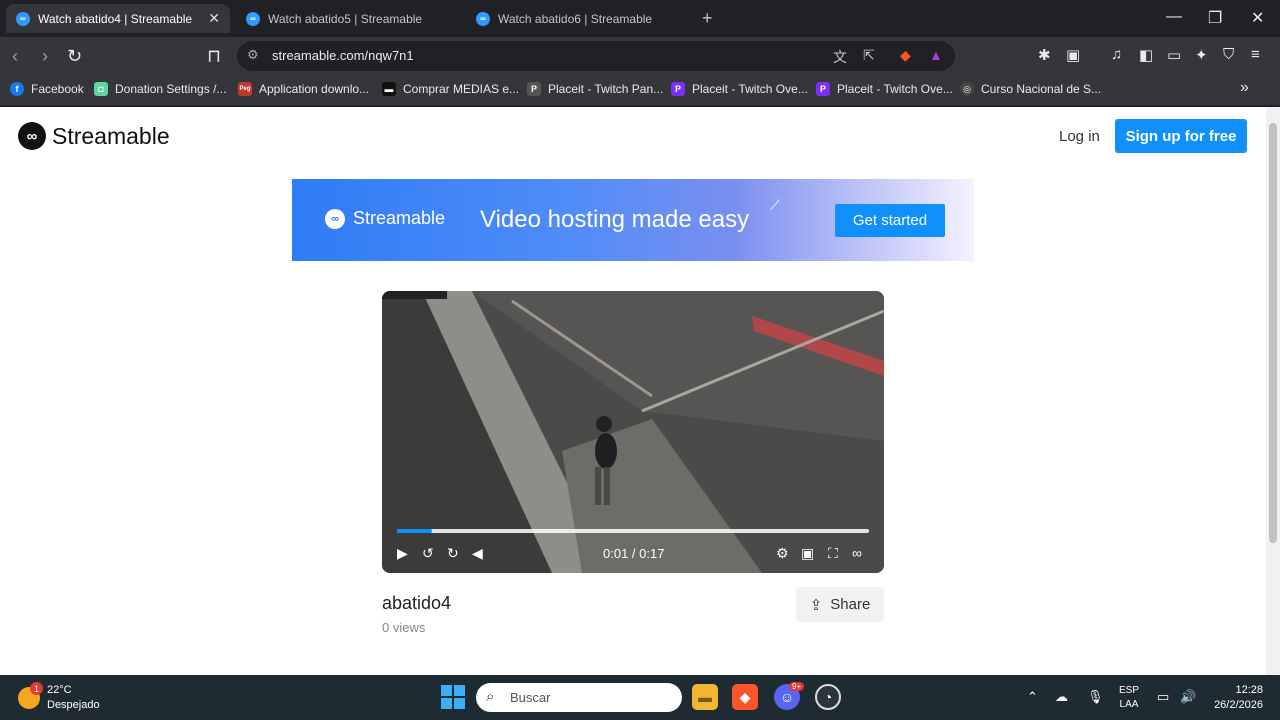  What do you see at coordinates (453, 553) in the screenshot?
I see `forward-skip-icon: ↻` at bounding box center [453, 553].